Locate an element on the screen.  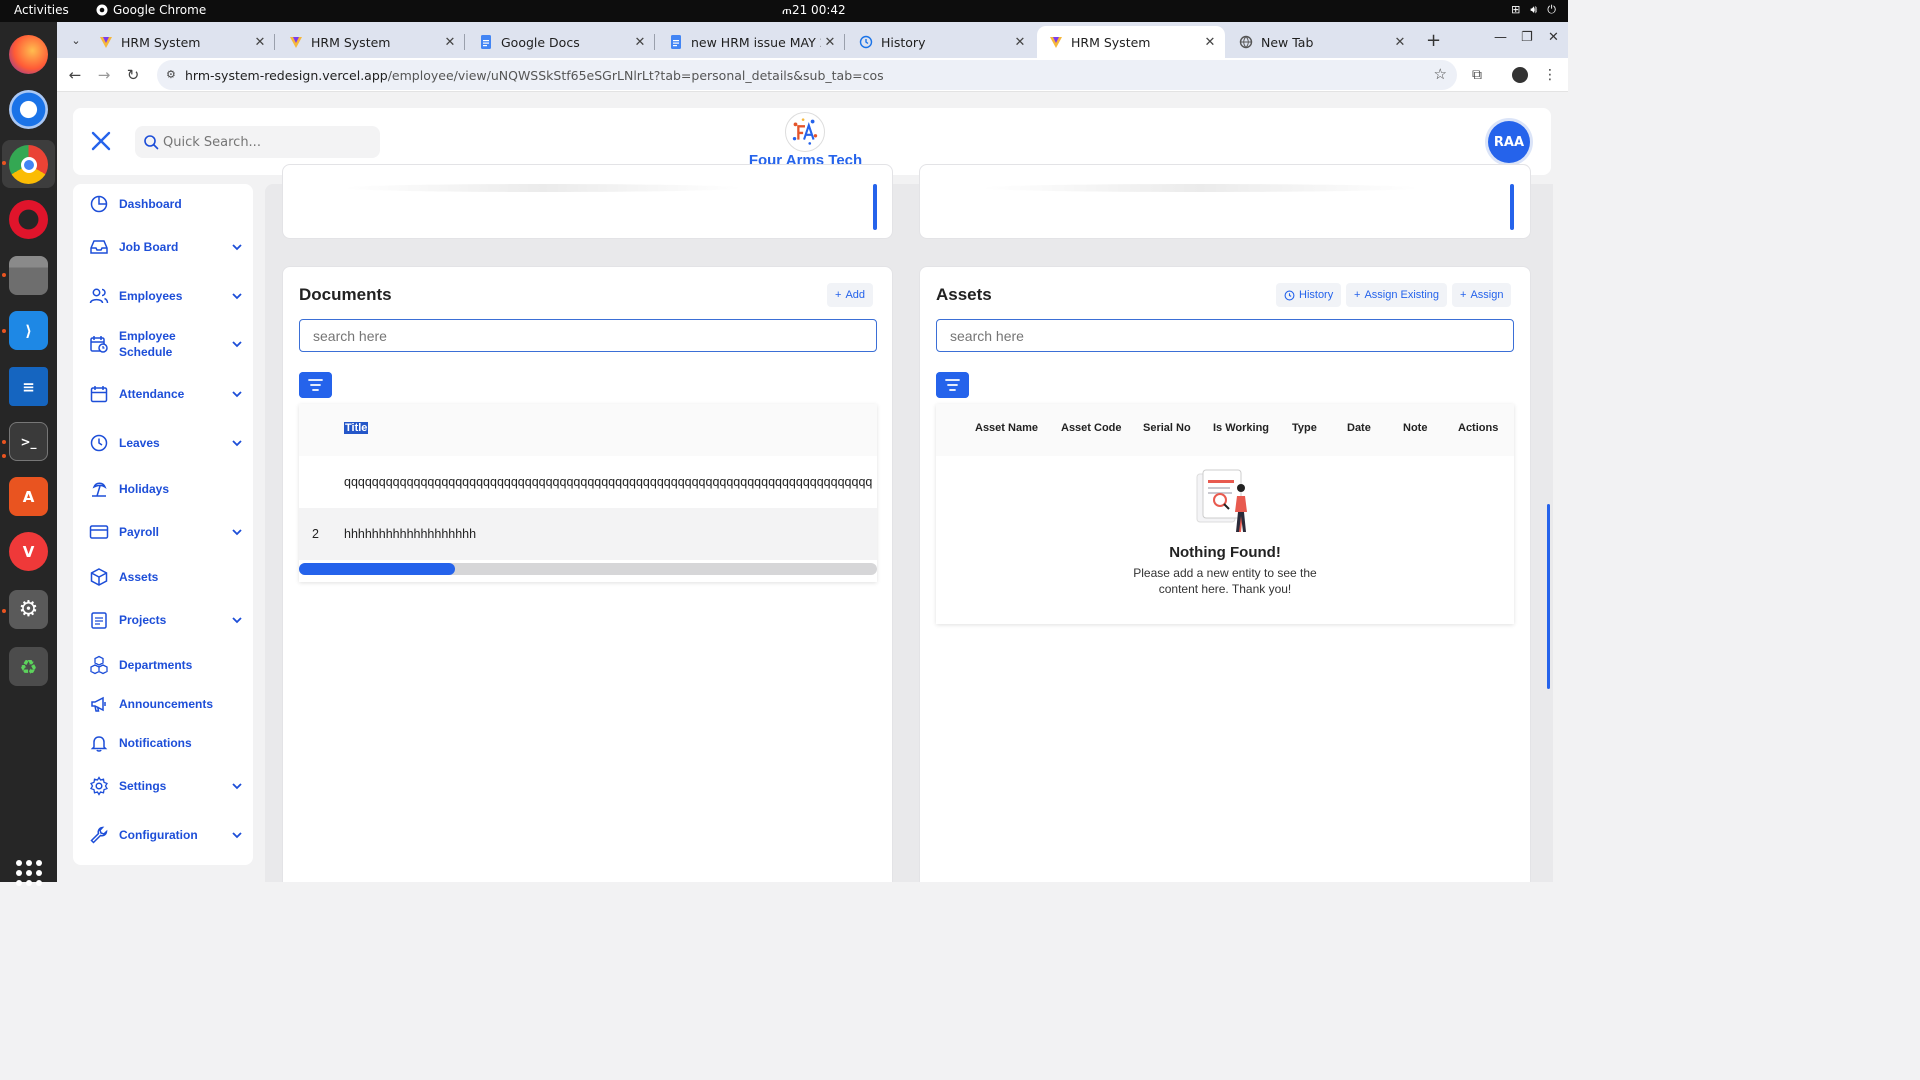
extensions-icon: ⧉ is located at coordinates (1477, 75).